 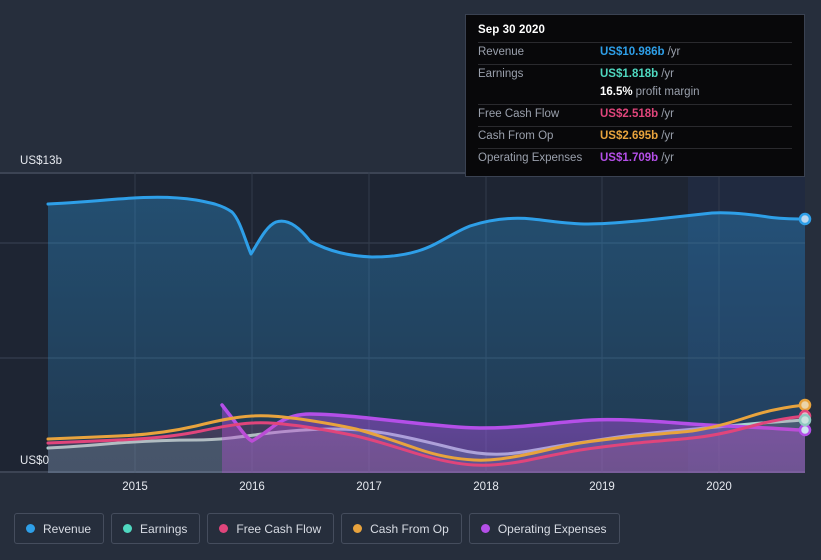 I want to click on x-axis-tick-2017: 2017, so click(x=369, y=487).